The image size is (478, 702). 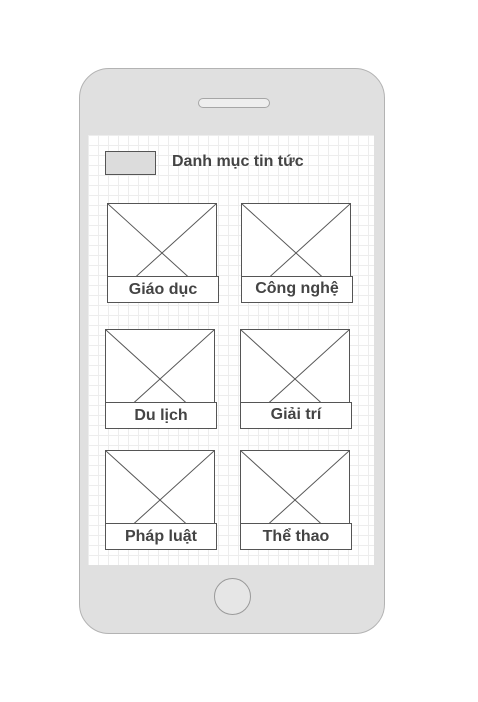 I want to click on category-label: Thể thao, so click(x=296, y=536).